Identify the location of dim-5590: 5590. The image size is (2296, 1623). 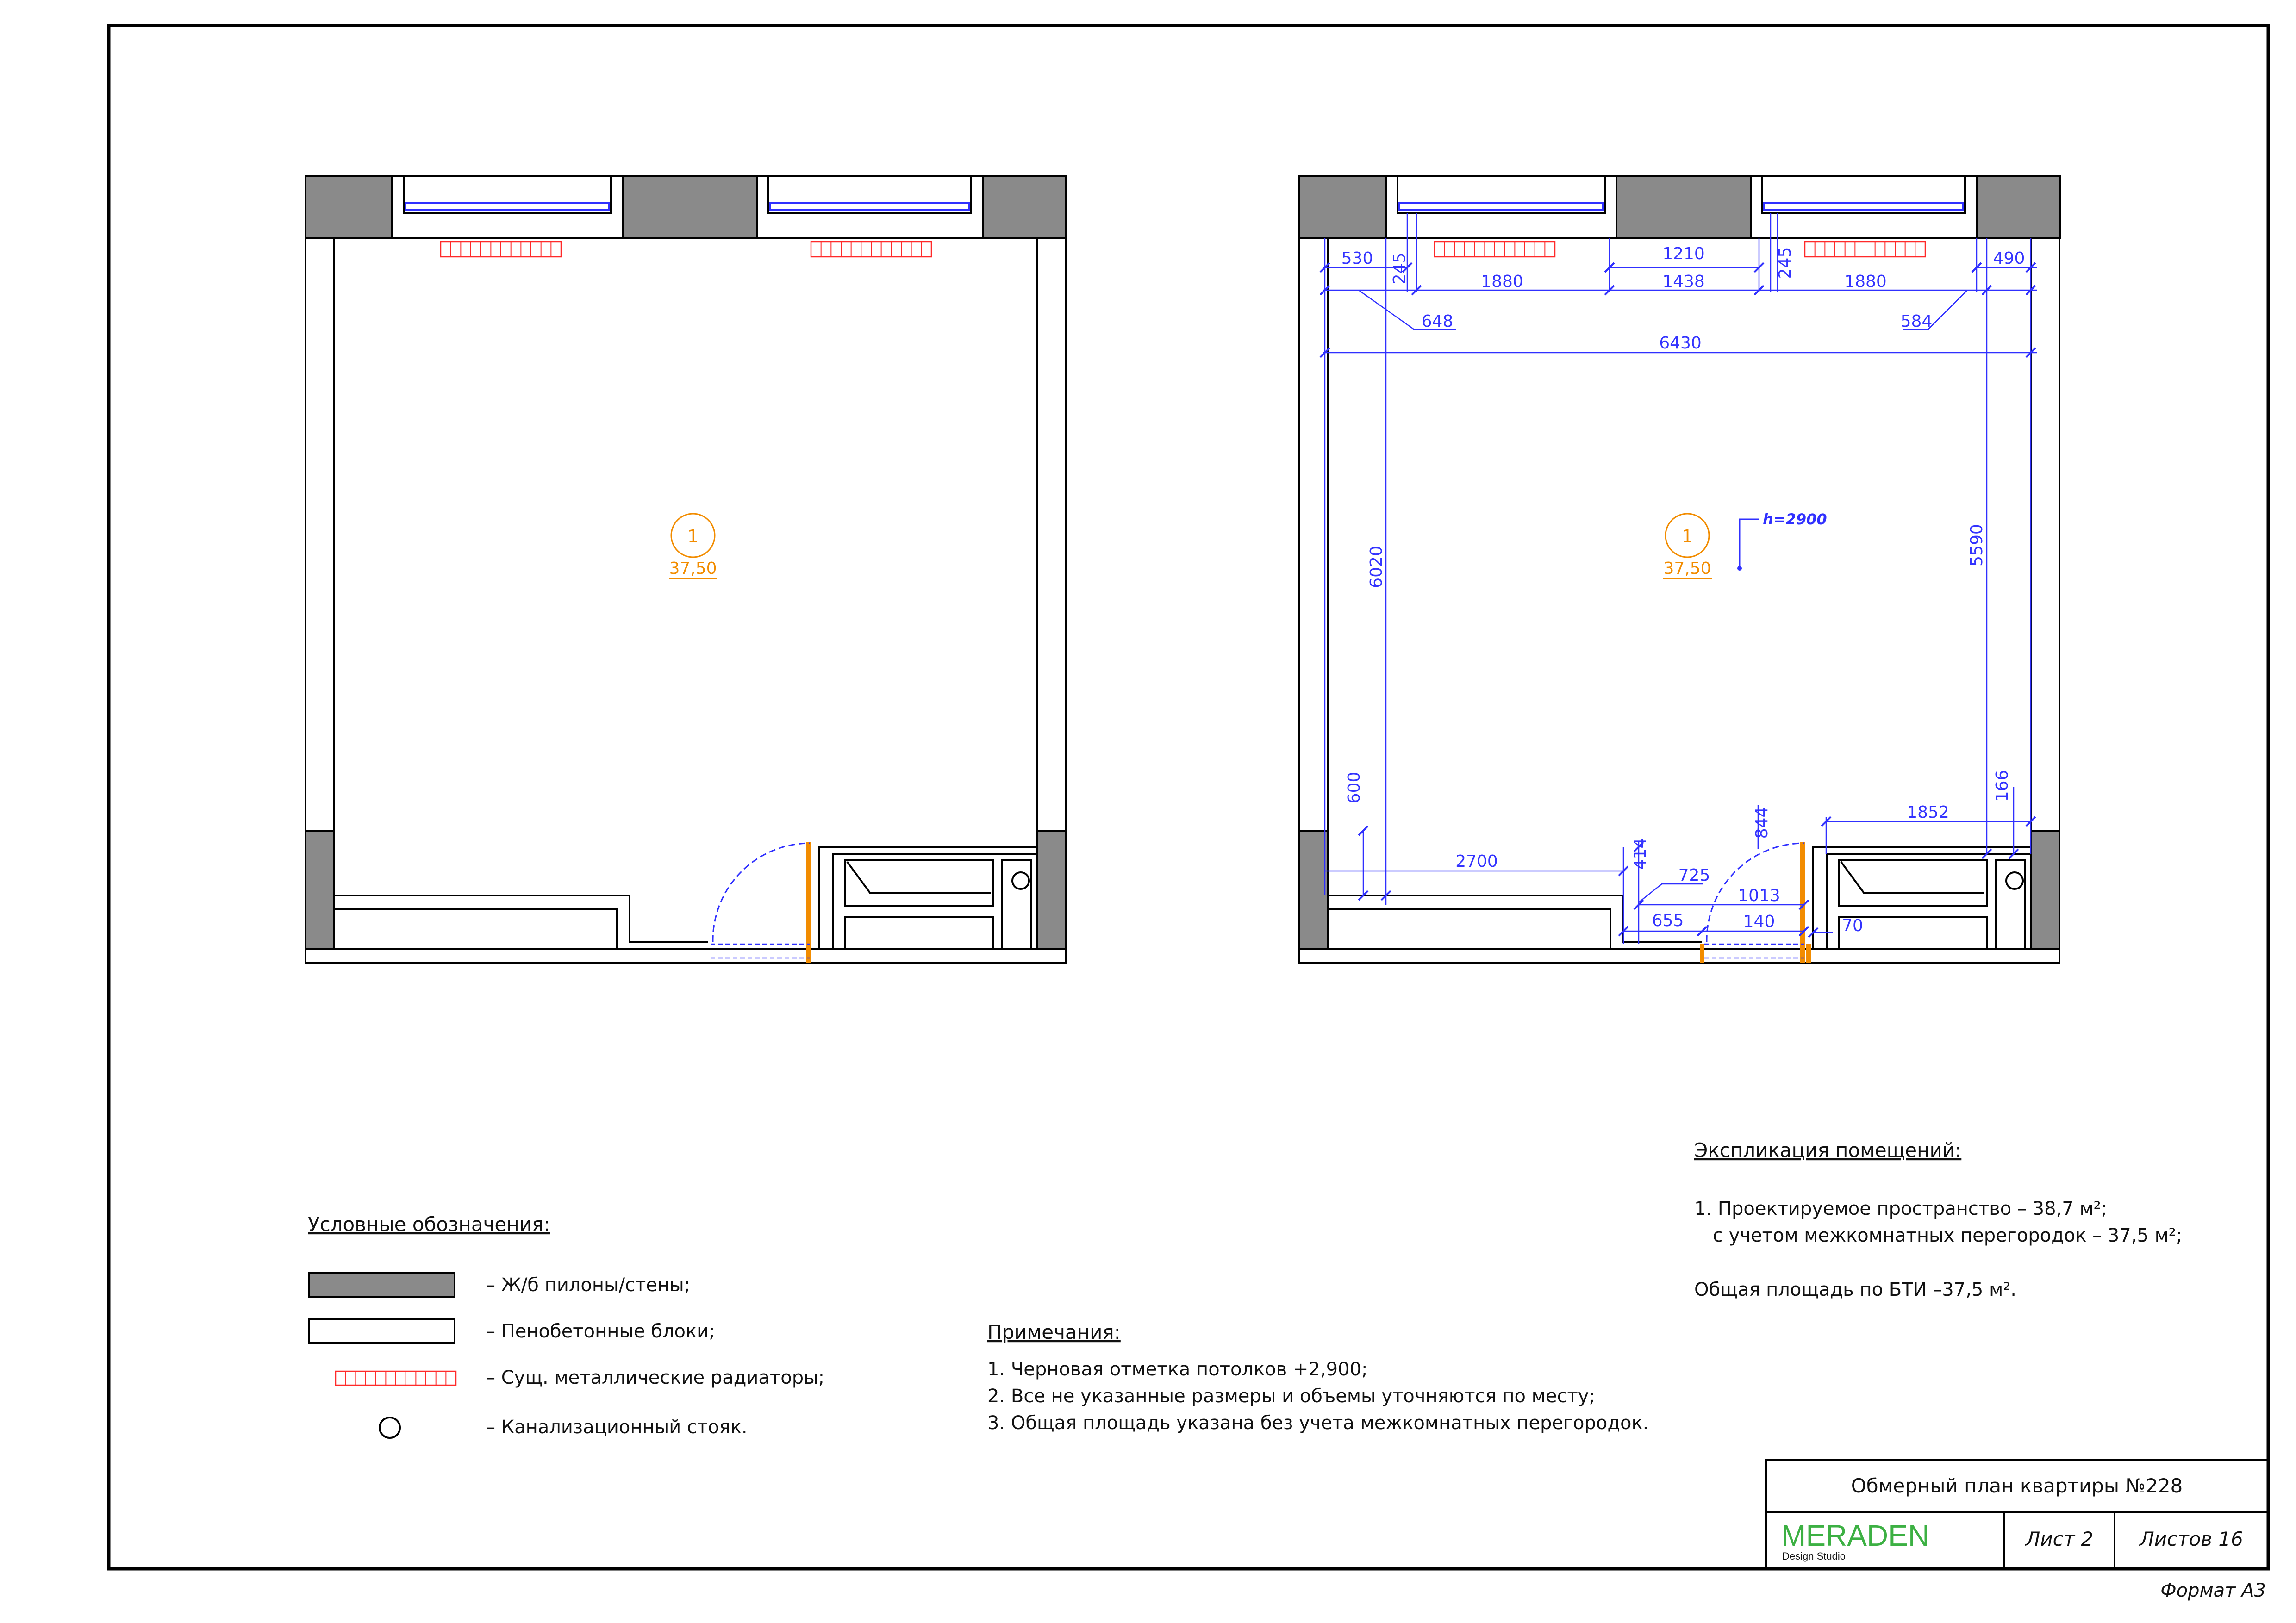
(1976, 545).